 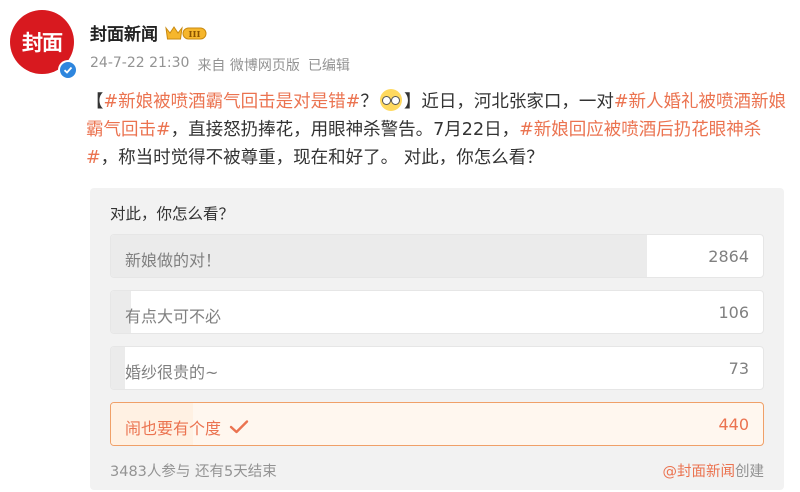 What do you see at coordinates (322, 158) in the screenshot?
I see `post-text-segment: ，称当时觉得不被尊重，现在和好了。 对此，你怎么看？` at bounding box center [322, 158].